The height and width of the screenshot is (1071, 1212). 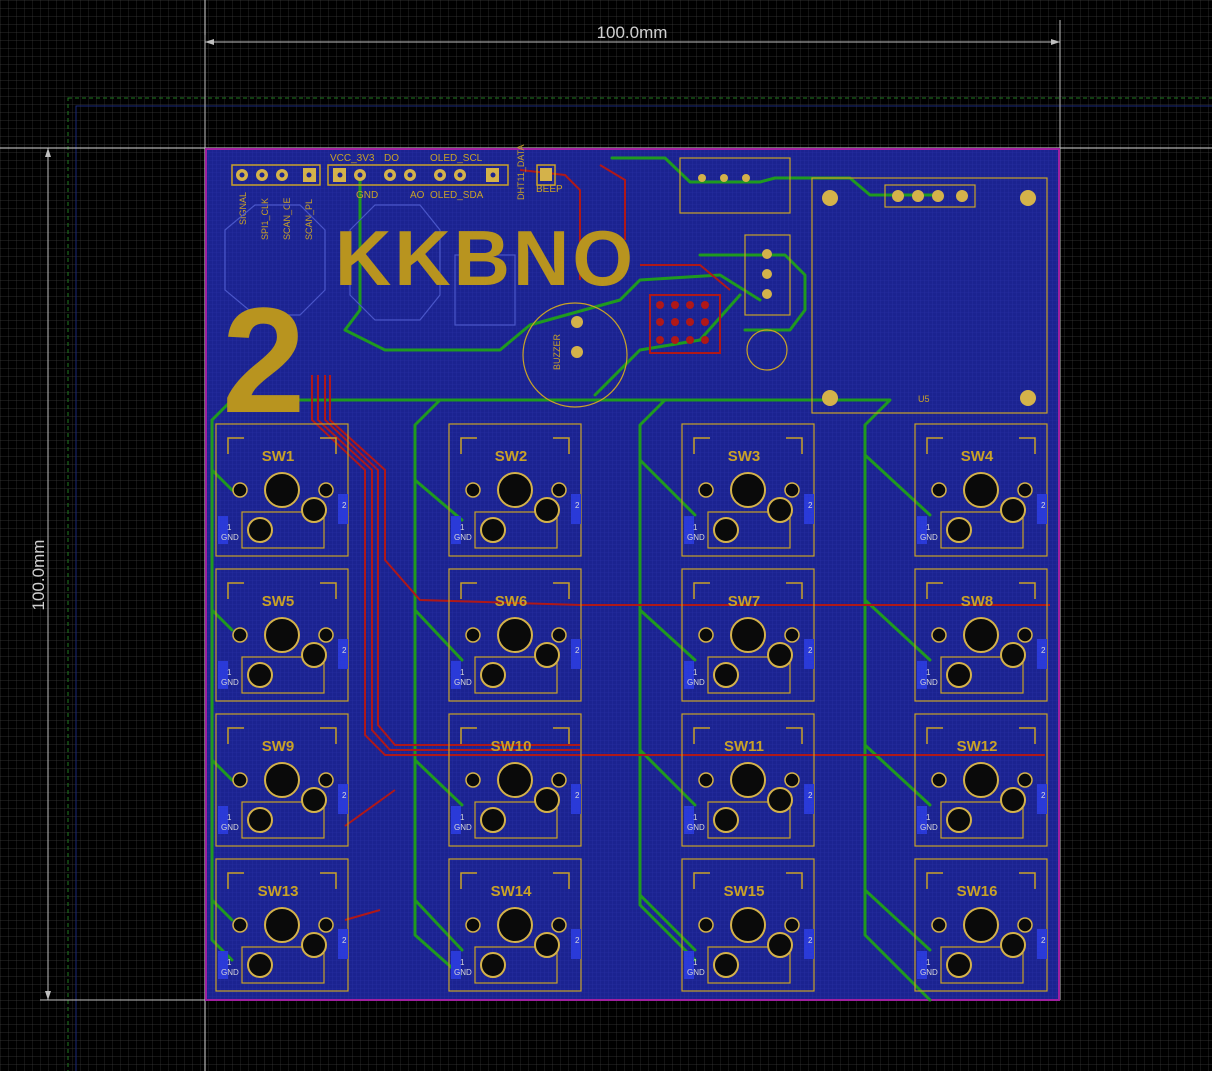 I want to click on switch-label: SW4, so click(x=977, y=456).